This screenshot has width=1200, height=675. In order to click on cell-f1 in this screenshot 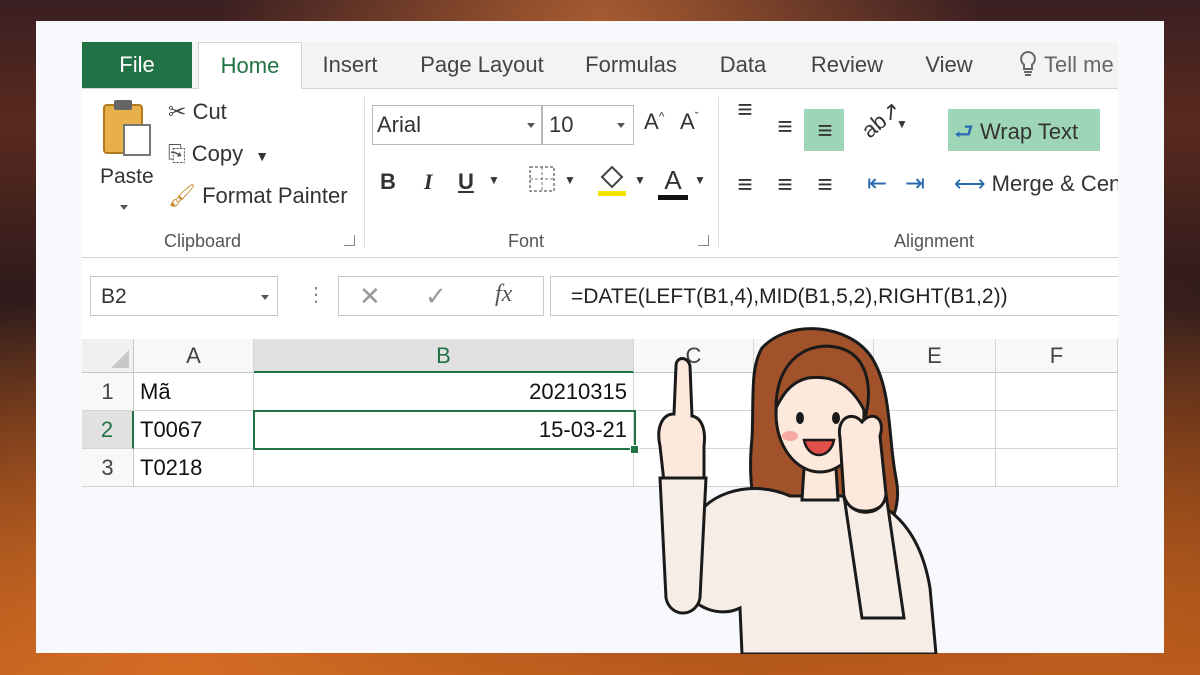, I will do `click(1057, 392)`.